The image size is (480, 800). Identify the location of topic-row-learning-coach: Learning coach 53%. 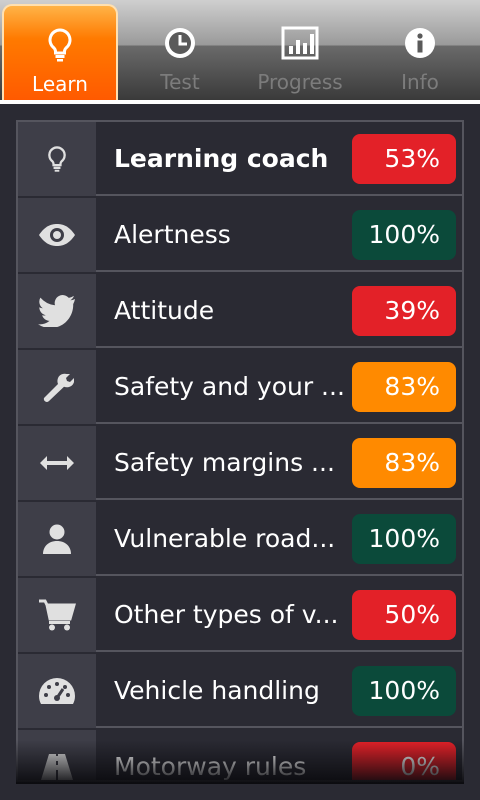
(240, 159).